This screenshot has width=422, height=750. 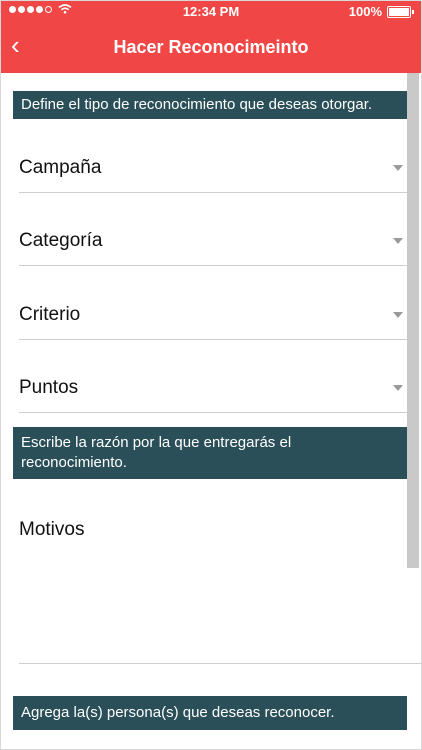 I want to click on top-bar: 12:34 PM 100% ‹ Hacer Reconocimeinto, so click(x=211, y=37).